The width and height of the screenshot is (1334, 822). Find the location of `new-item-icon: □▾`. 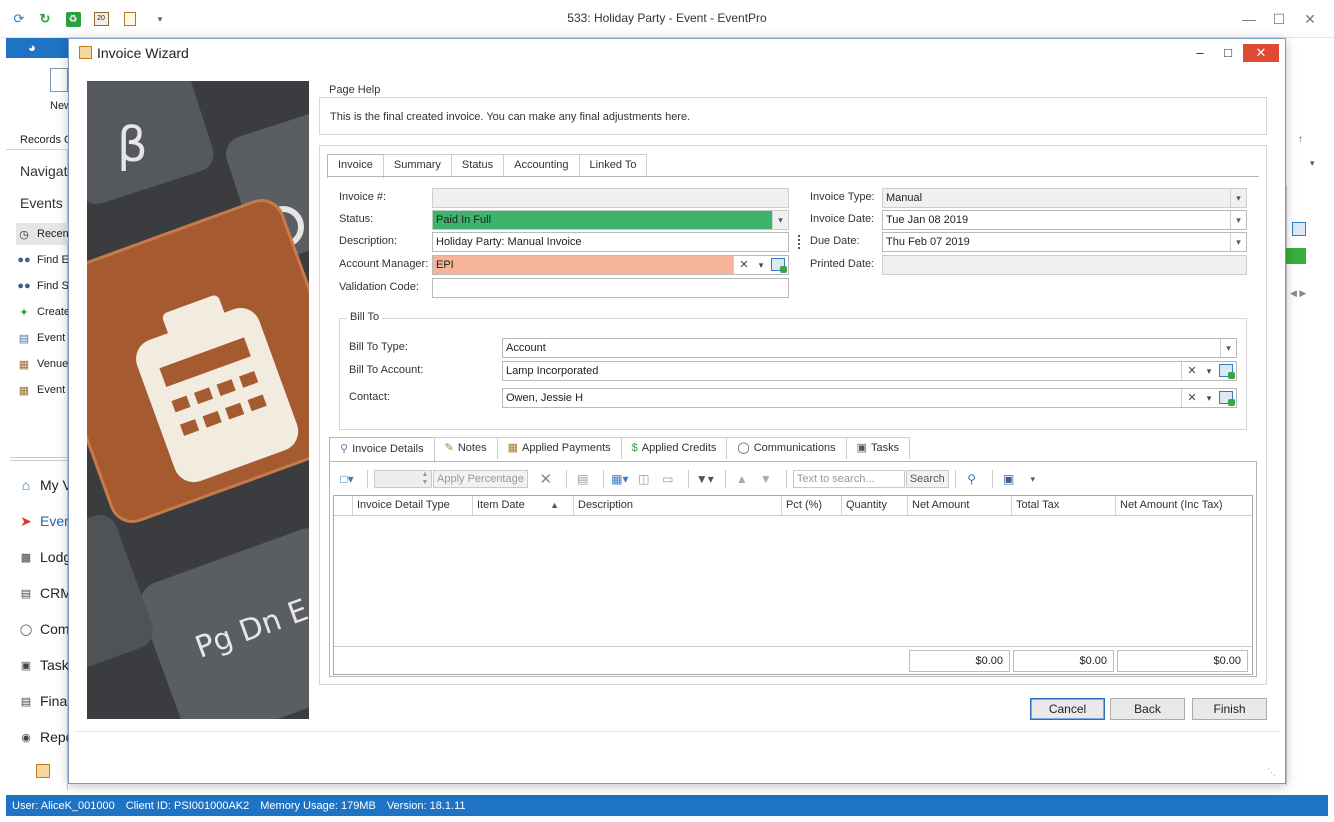

new-item-icon: □▾ is located at coordinates (347, 479).